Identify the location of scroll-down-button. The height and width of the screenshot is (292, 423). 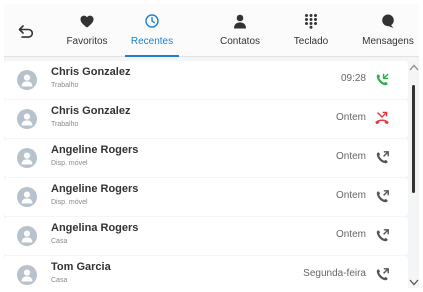
(413, 282).